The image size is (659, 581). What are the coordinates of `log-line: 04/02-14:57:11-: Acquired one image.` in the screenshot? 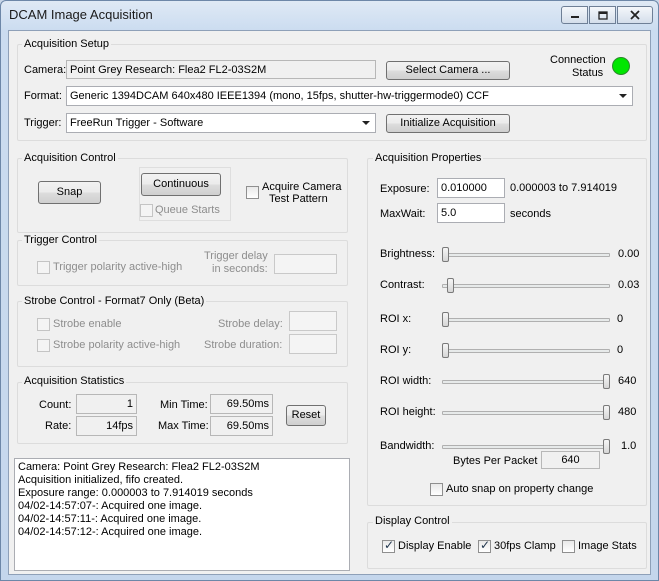 It's located at (110, 519).